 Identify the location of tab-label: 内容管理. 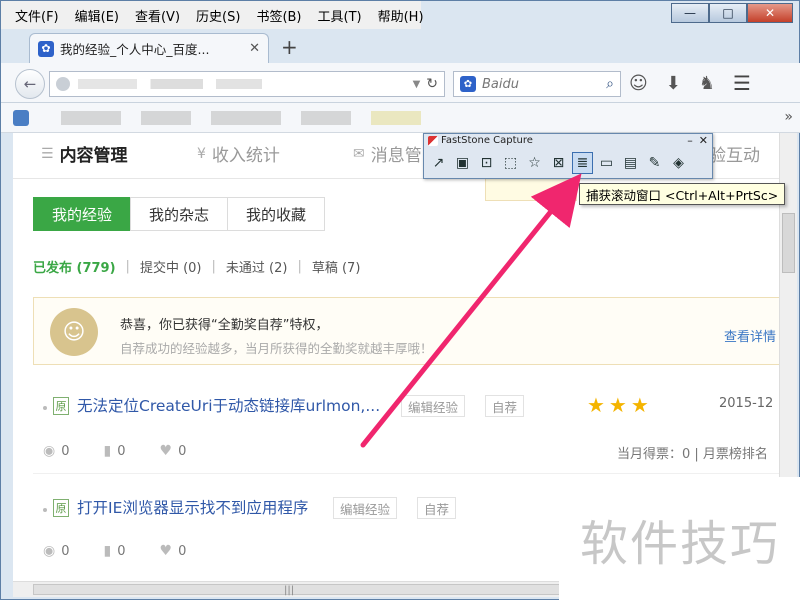
(93, 156).